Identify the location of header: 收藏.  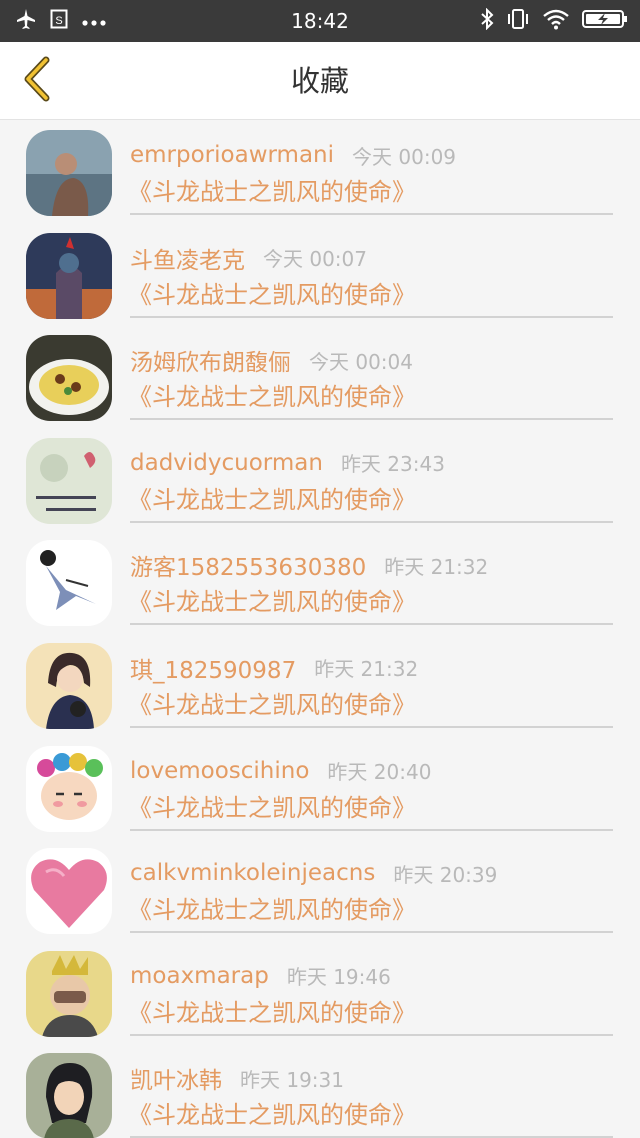
(320, 81).